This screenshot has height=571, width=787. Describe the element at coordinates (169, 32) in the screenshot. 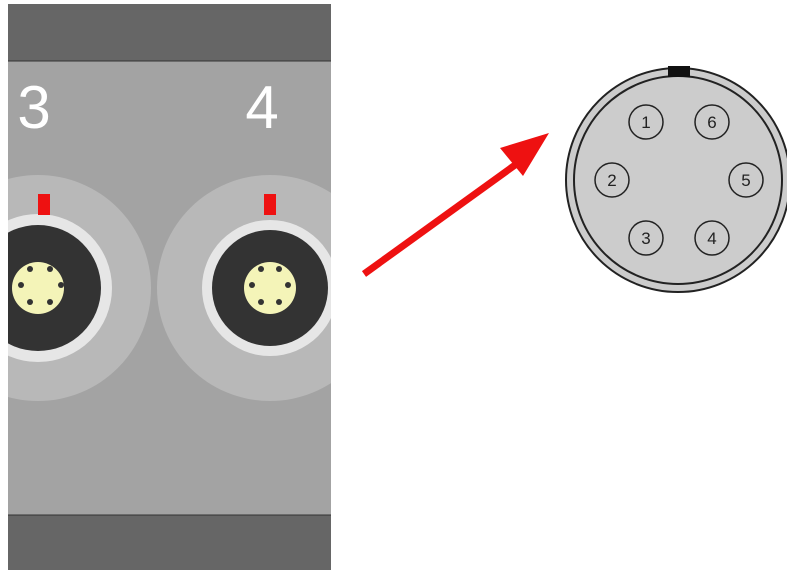

I see `panel-top-band` at that location.